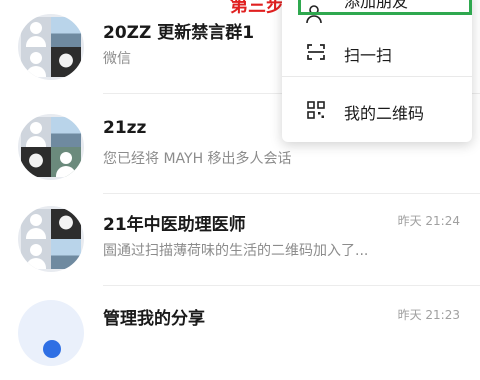 This screenshot has height=380, width=480. I want to click on chat-name: 20ZZ 更新禁言群1, so click(179, 33).